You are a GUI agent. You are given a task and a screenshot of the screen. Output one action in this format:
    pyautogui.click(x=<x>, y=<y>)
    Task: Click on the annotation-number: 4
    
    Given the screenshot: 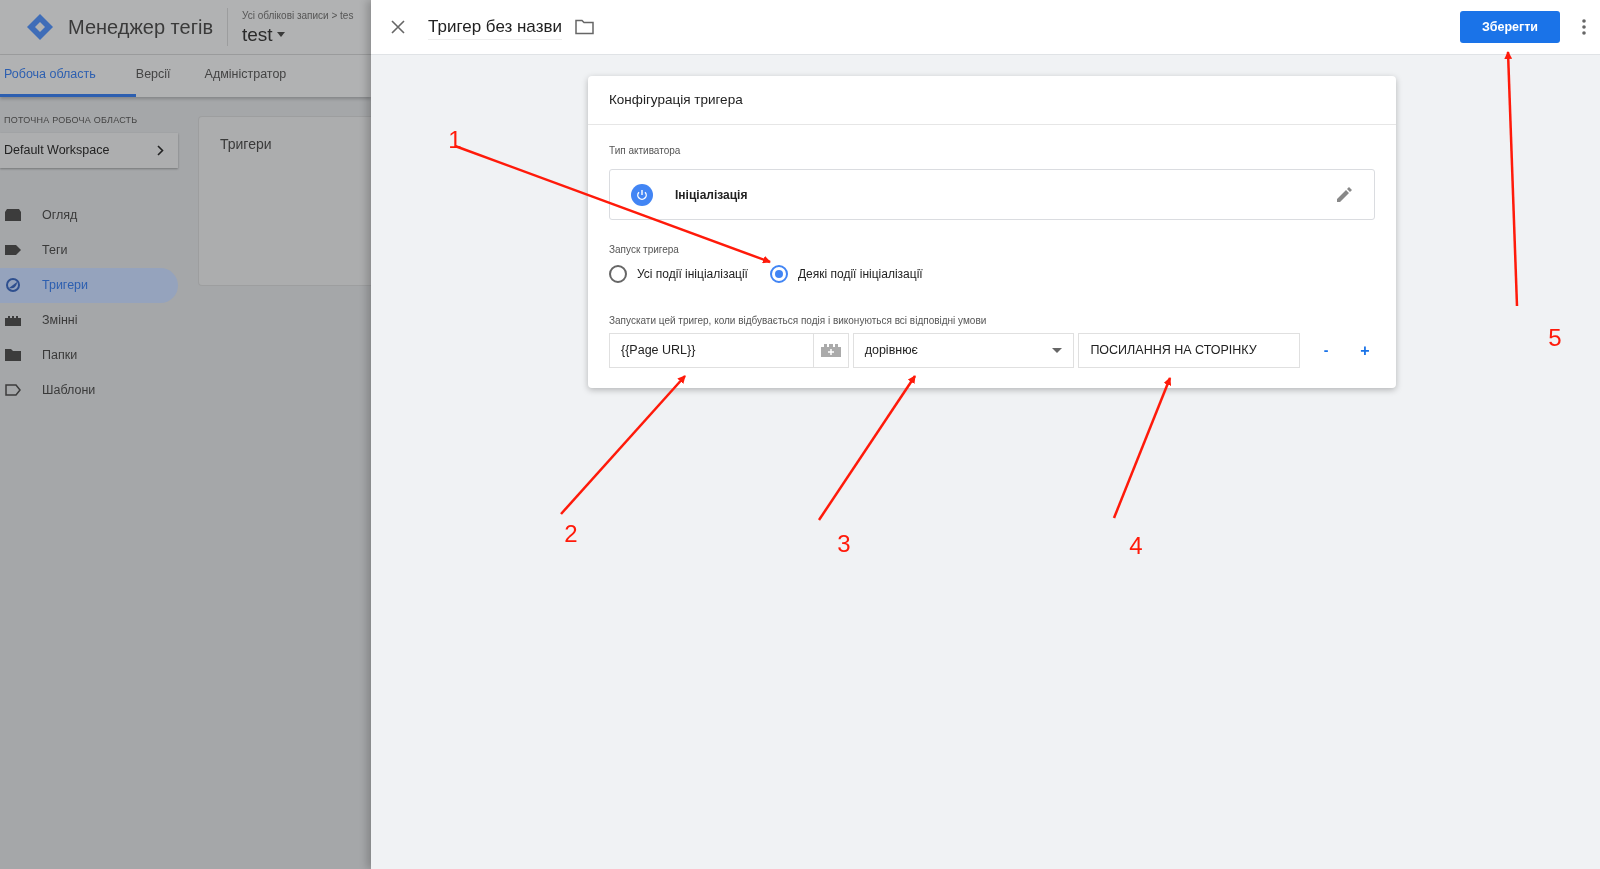 What is the action you would take?
    pyautogui.click(x=1136, y=546)
    